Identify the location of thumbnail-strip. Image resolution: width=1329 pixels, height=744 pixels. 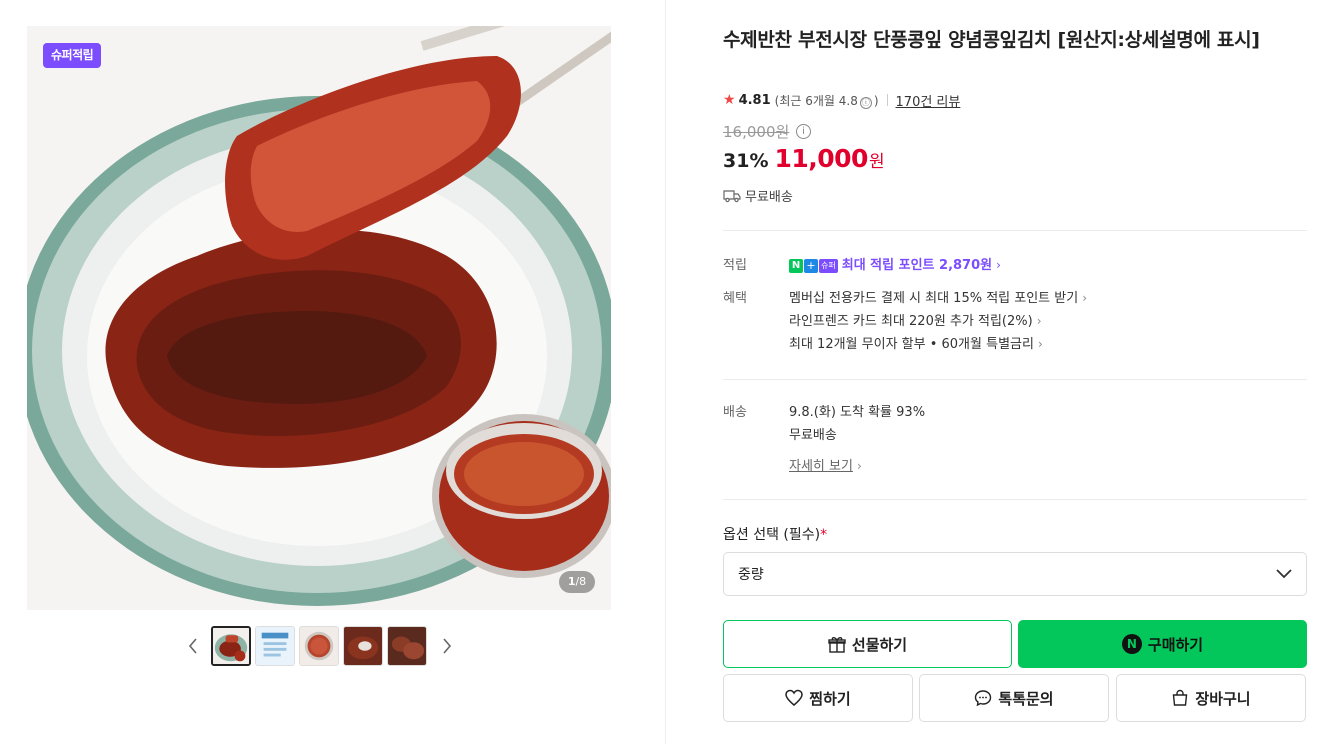
(320, 646).